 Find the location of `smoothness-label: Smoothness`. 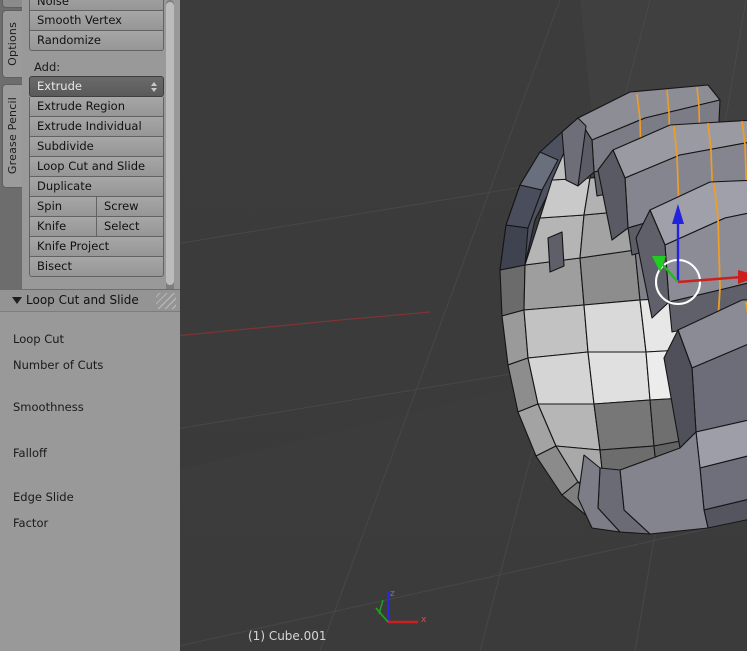

smoothness-label: Smoothness is located at coordinates (48, 407).